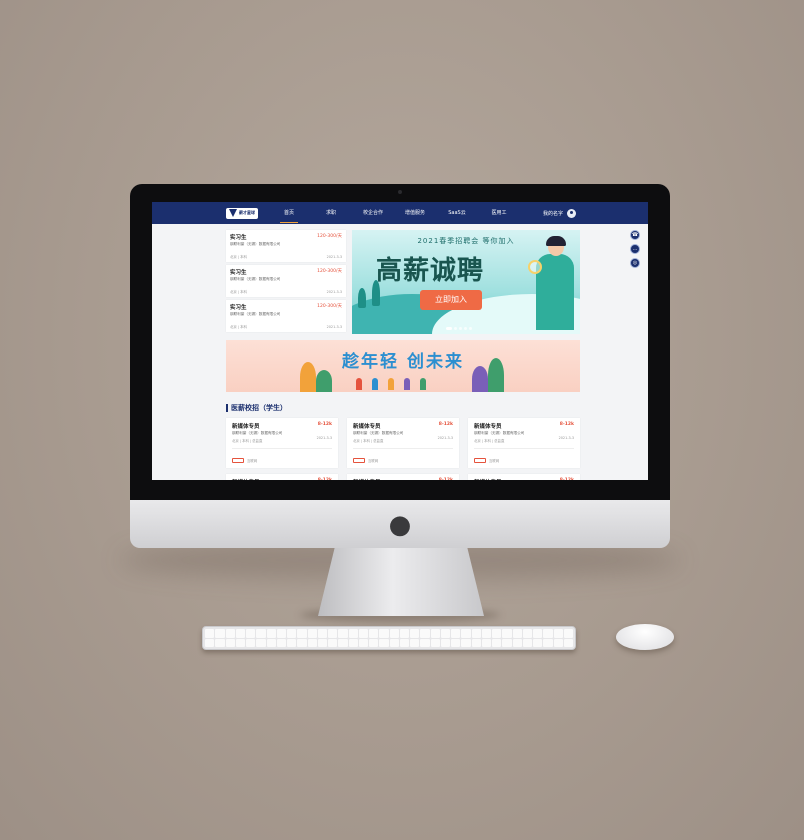 The width and height of the screenshot is (804, 840). I want to click on join-now-button: 立即加入, so click(451, 300).